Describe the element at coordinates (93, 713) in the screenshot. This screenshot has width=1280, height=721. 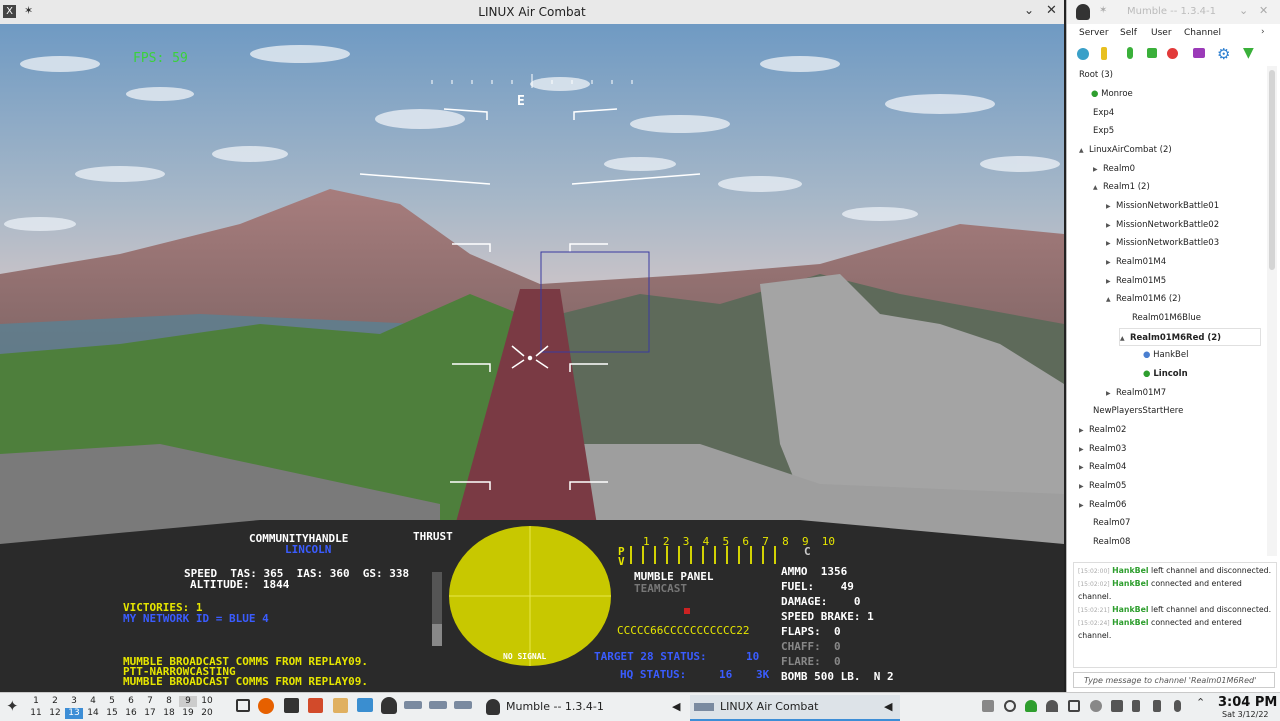
I see `workspace-14: 14` at that location.